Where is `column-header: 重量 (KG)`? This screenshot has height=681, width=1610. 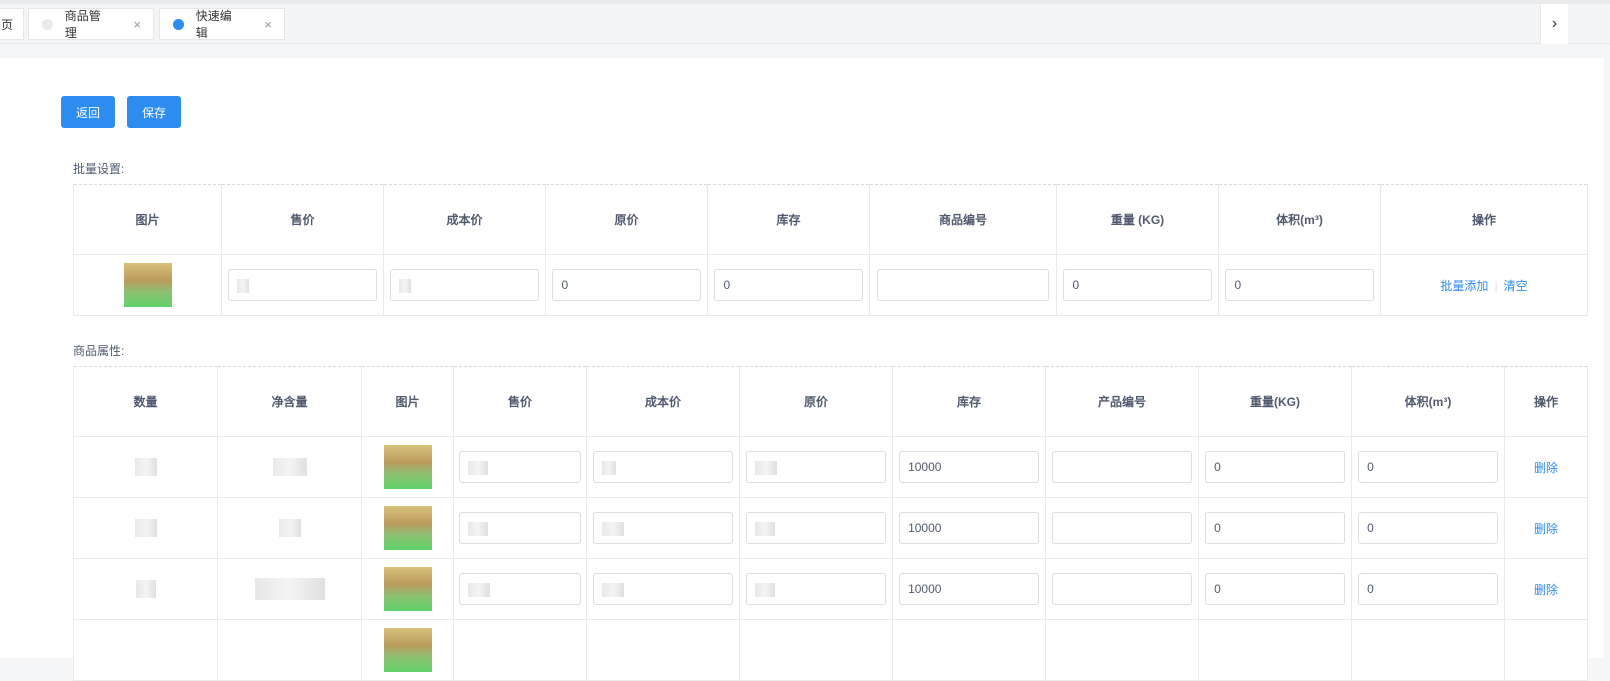
column-header: 重量 (KG) is located at coordinates (1137, 219).